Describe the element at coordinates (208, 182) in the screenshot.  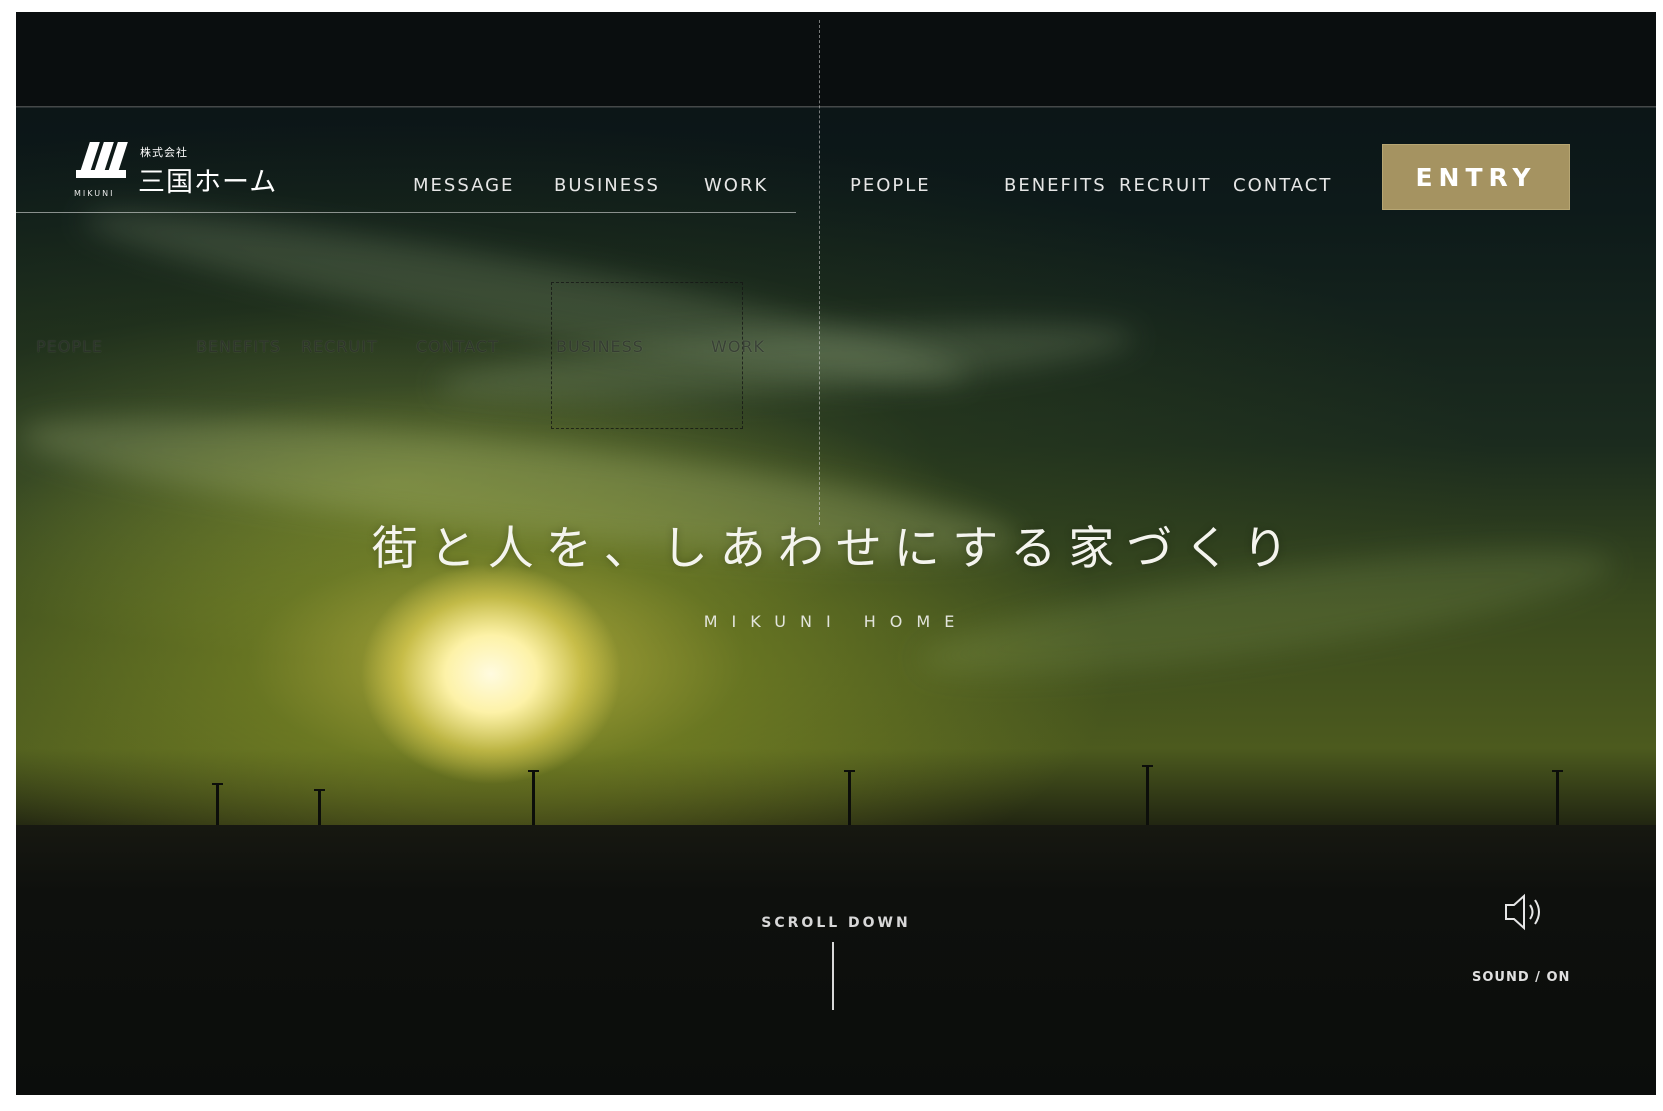
I see `logo-name: 三国ホーム` at that location.